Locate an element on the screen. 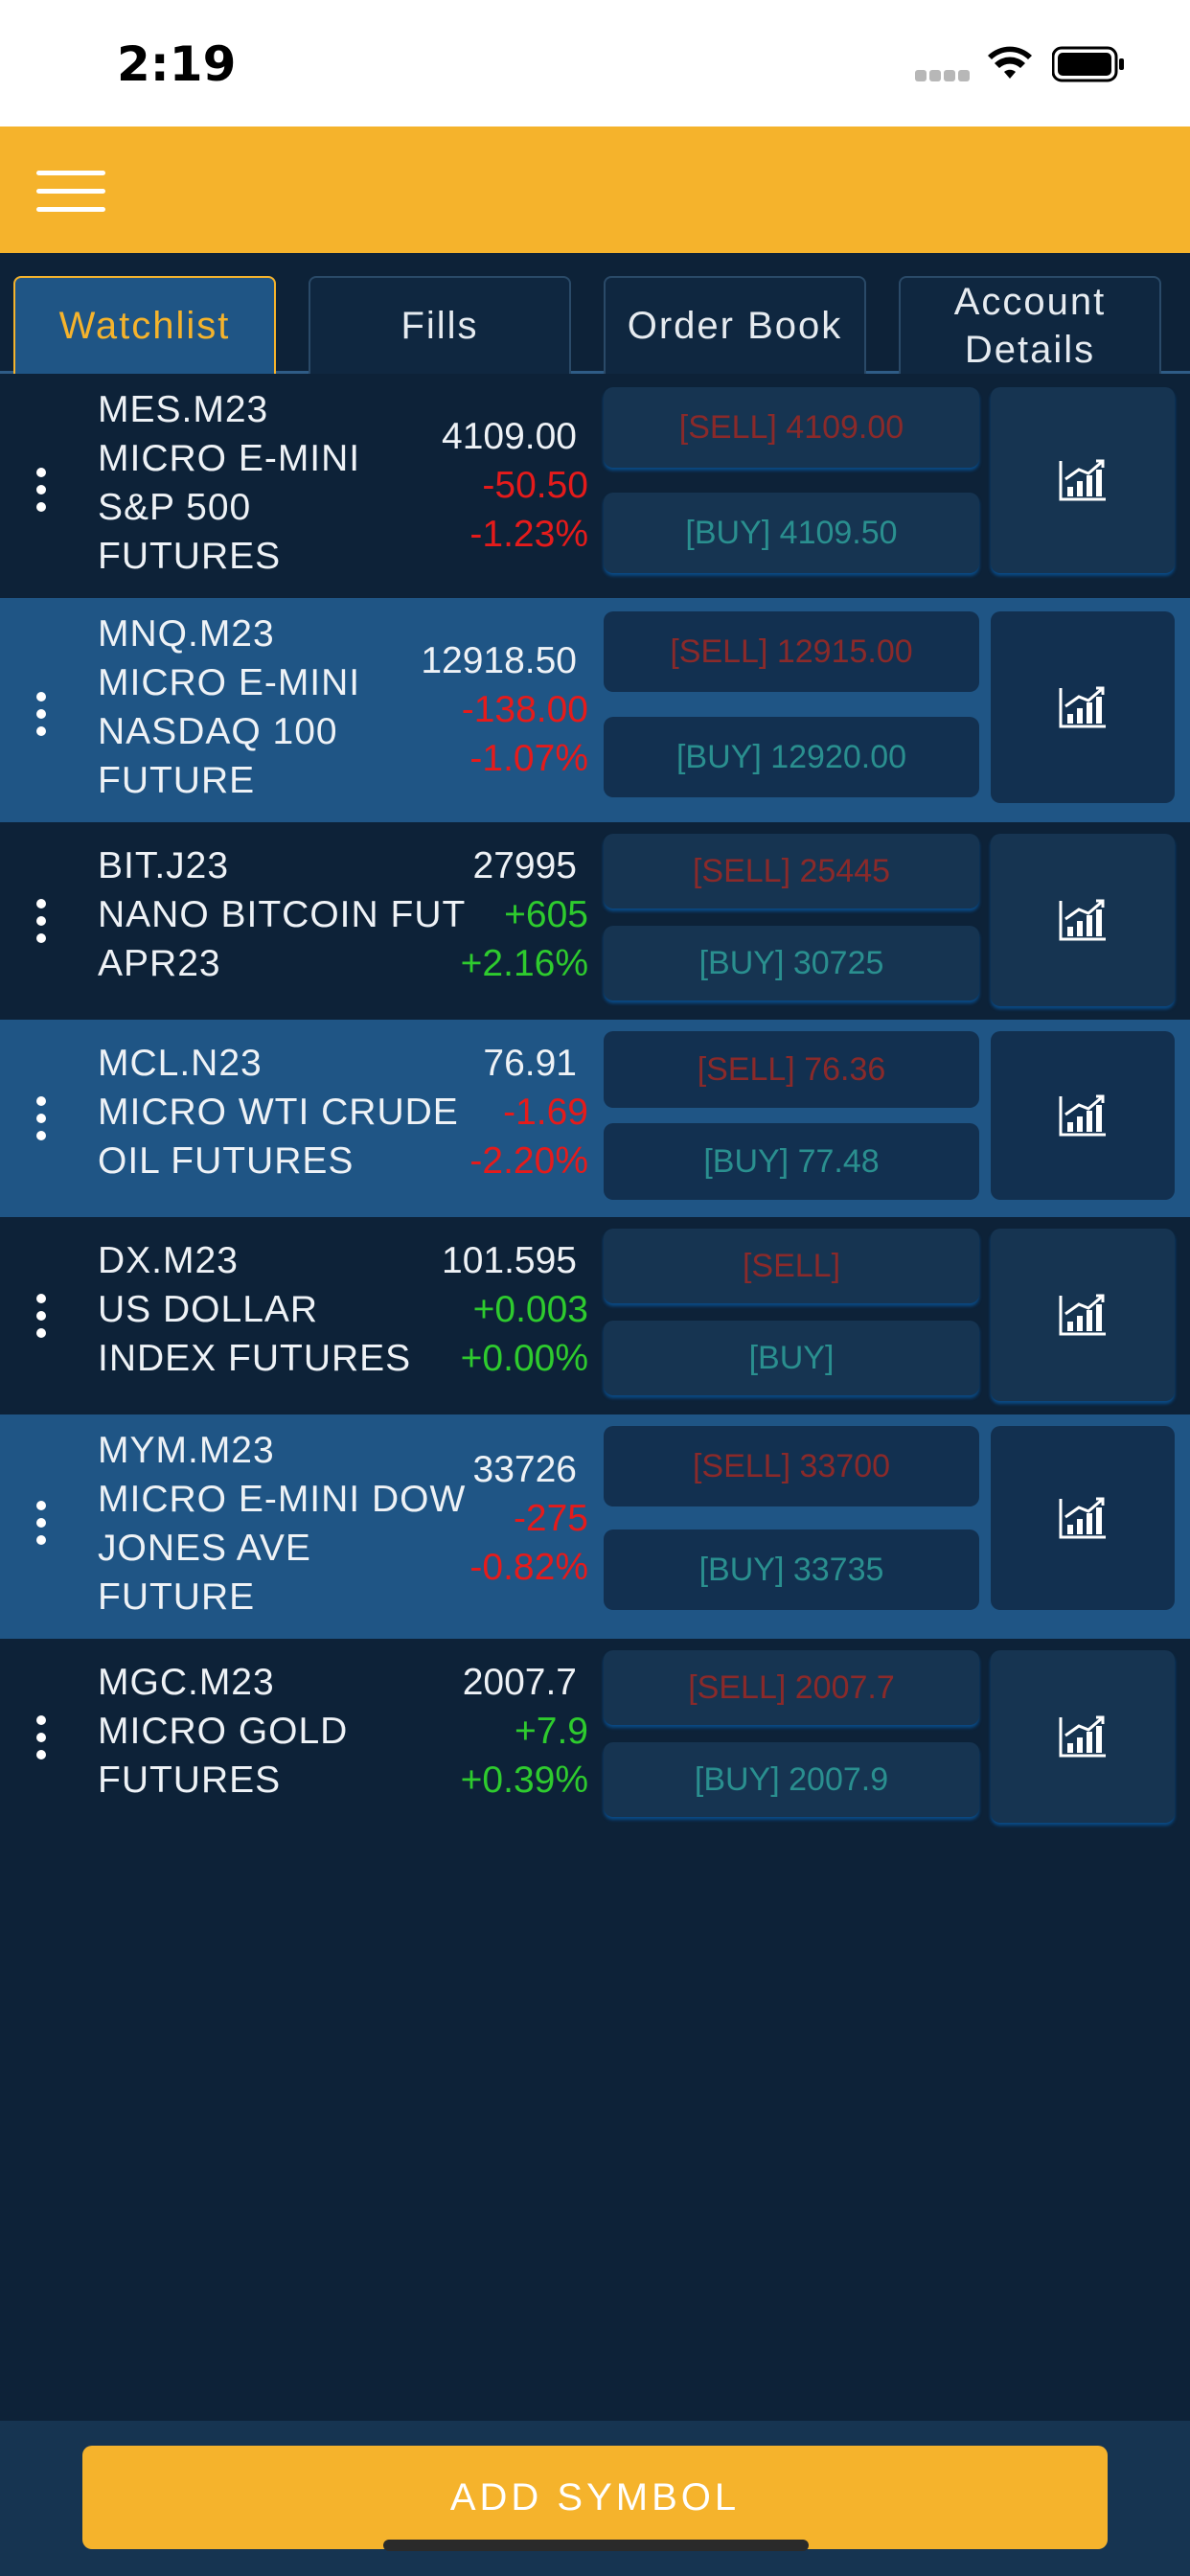  status-bar: 2:19 is located at coordinates (595, 63).